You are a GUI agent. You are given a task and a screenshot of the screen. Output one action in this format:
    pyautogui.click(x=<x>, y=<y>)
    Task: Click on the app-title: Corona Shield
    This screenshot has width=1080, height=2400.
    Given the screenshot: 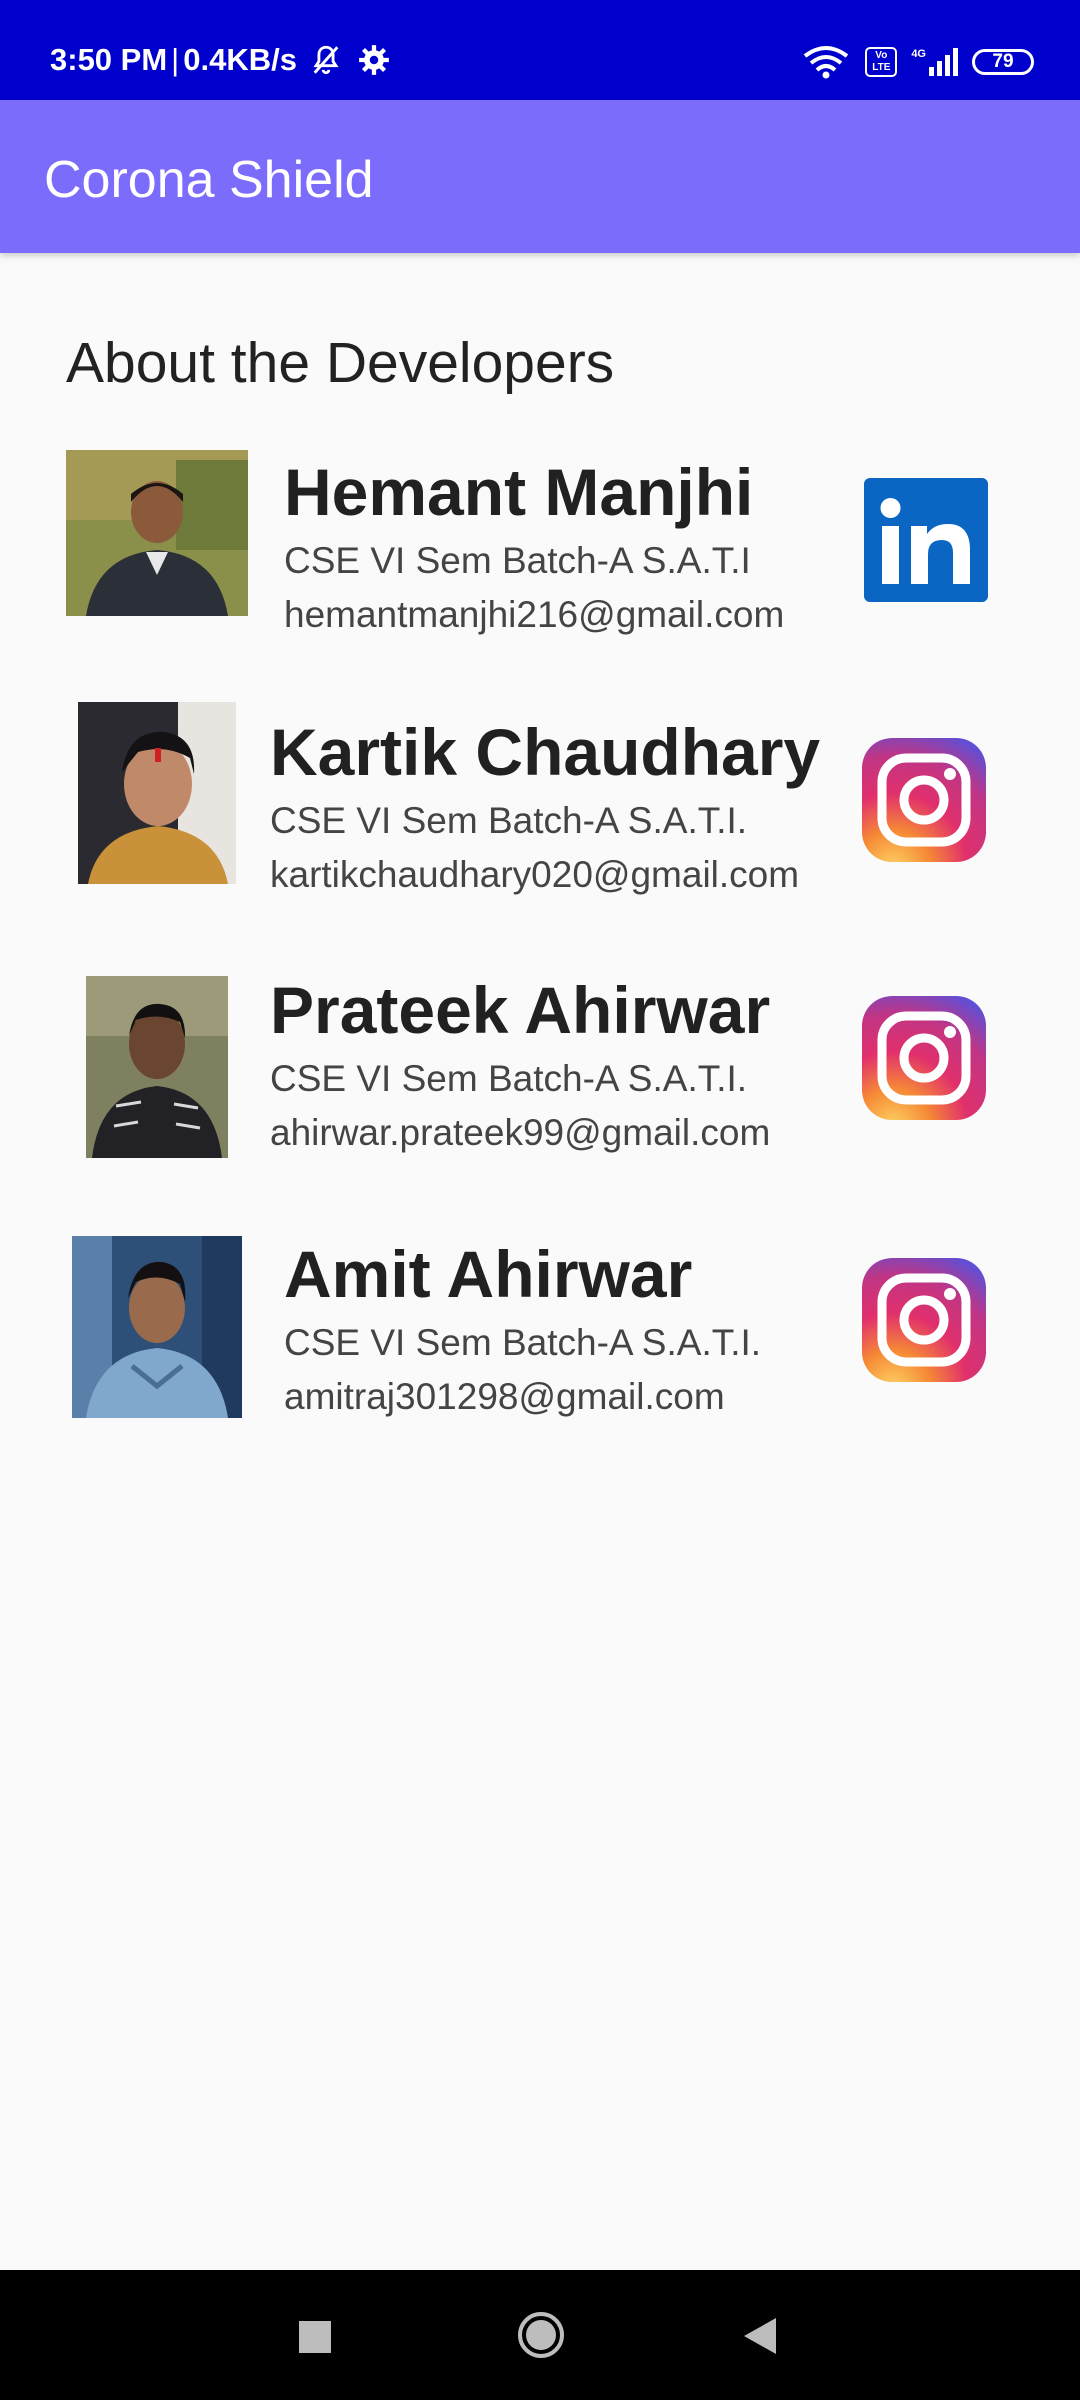 What is the action you would take?
    pyautogui.click(x=209, y=180)
    